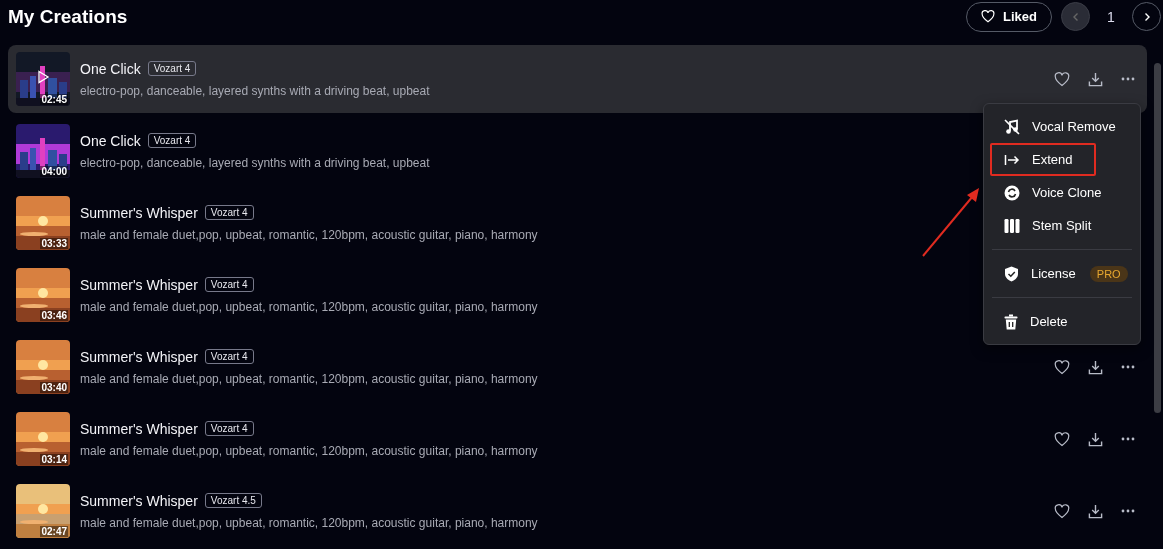 The height and width of the screenshot is (549, 1163). What do you see at coordinates (54, 99) in the screenshot?
I see `duration-label: 02:45` at bounding box center [54, 99].